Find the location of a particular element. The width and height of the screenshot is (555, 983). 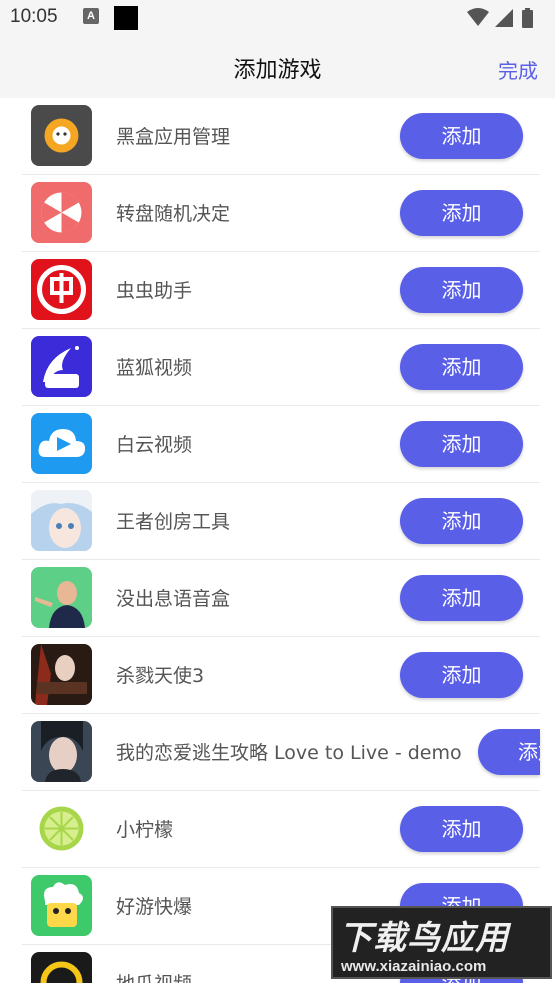

list-item: 杀戮天使3 添加 is located at coordinates (281, 675).